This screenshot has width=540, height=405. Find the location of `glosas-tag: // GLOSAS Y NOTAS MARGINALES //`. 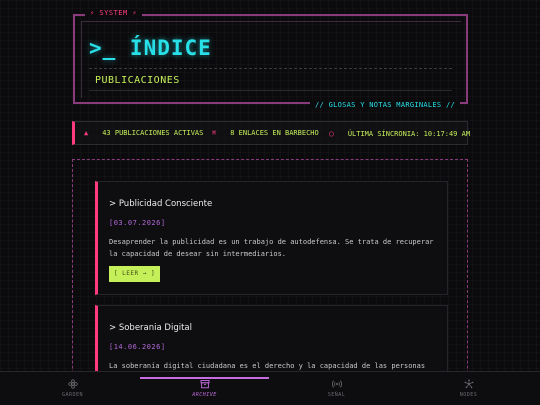

glosas-tag: // GLOSAS Y NOTAS MARGINALES // is located at coordinates (385, 105).